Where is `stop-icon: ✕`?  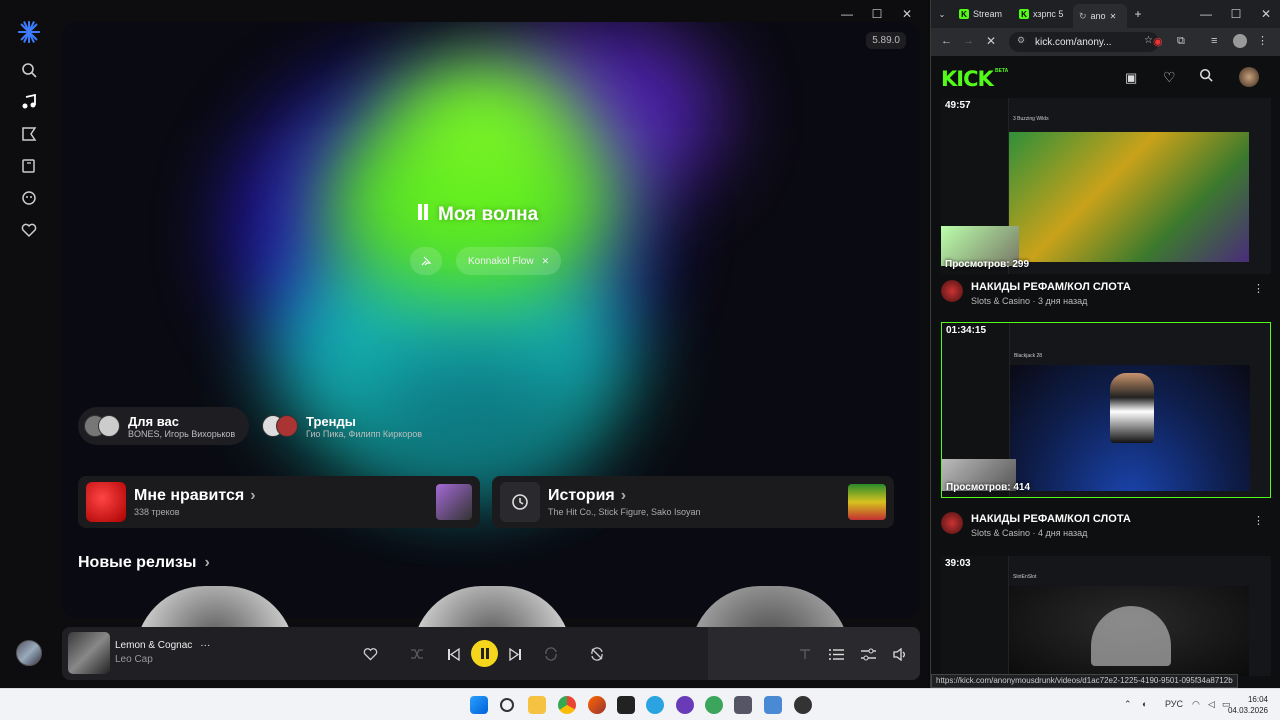 stop-icon: ✕ is located at coordinates (991, 41).